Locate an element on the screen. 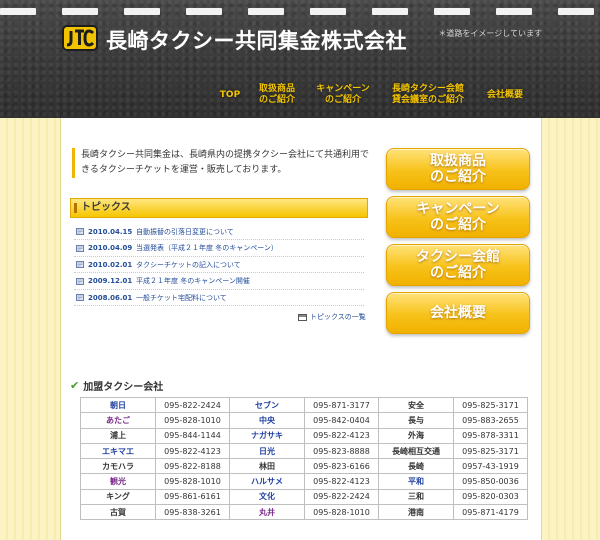 This screenshot has width=600, height=540. company-name: 観光 is located at coordinates (118, 481).